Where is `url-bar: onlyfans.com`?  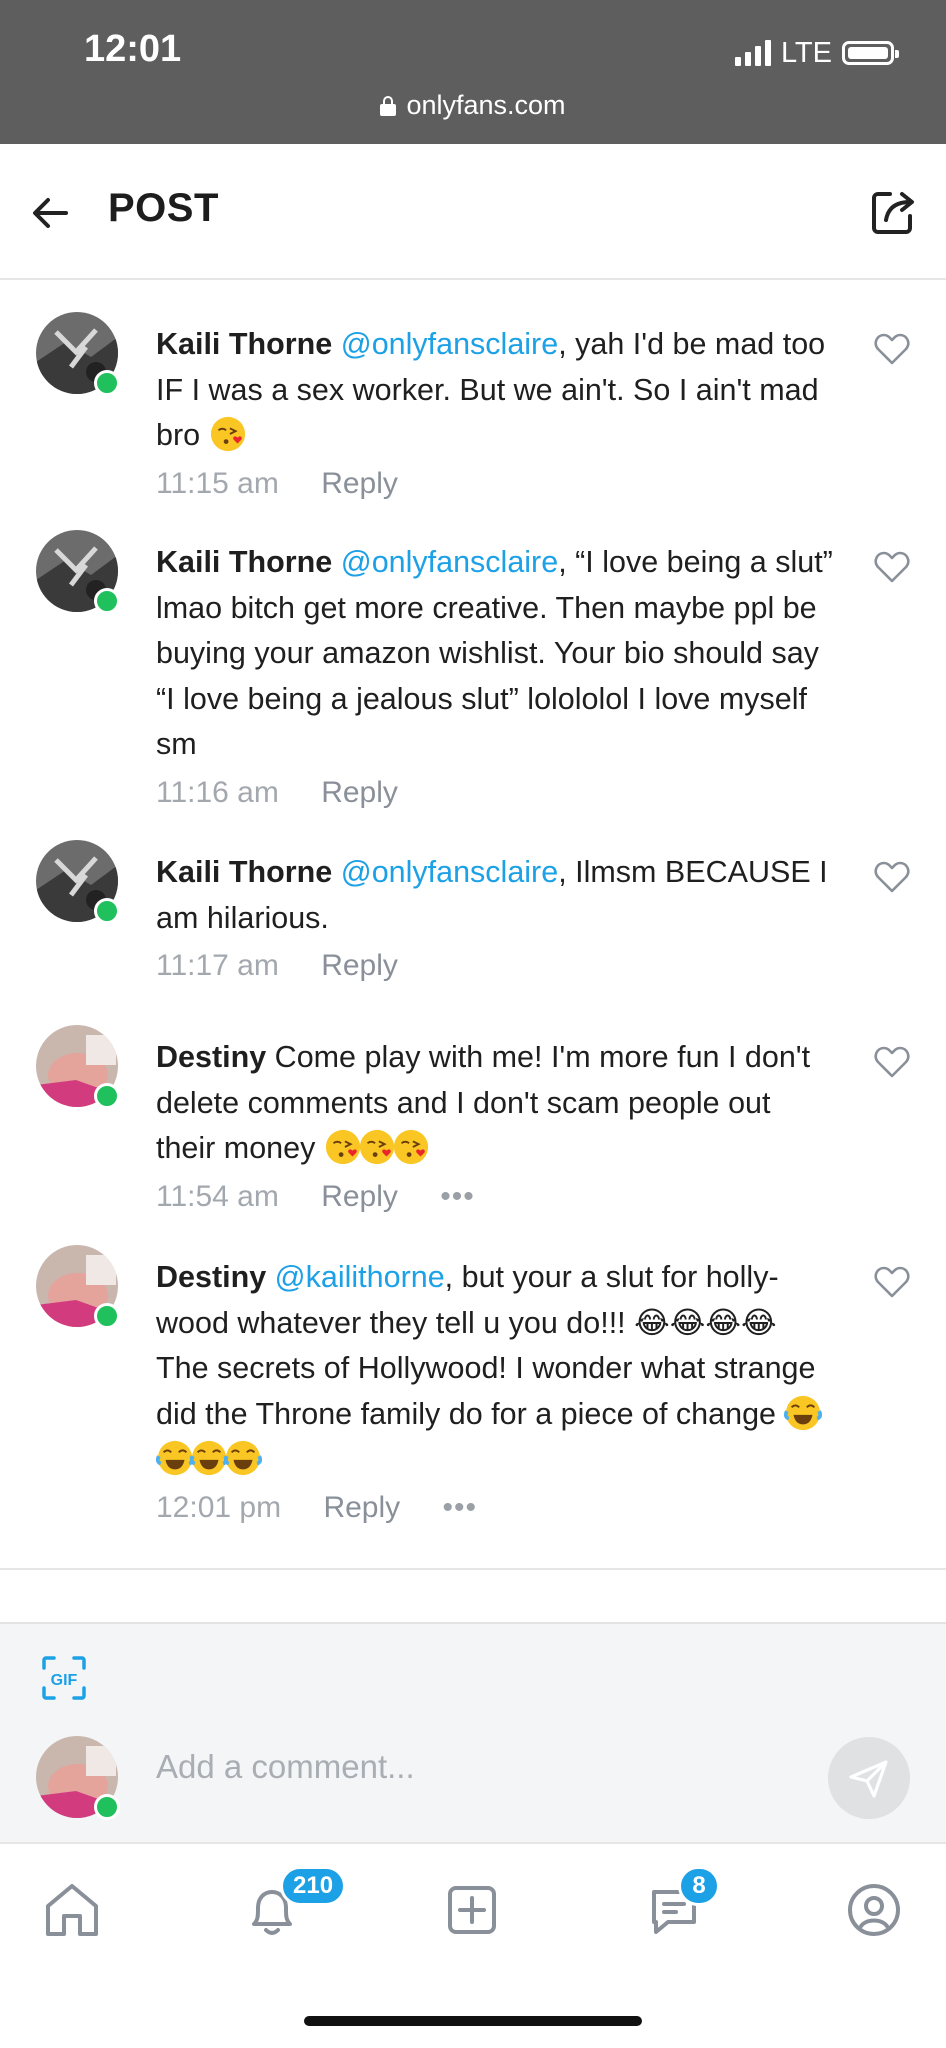 url-bar: onlyfans.com is located at coordinates (473, 105).